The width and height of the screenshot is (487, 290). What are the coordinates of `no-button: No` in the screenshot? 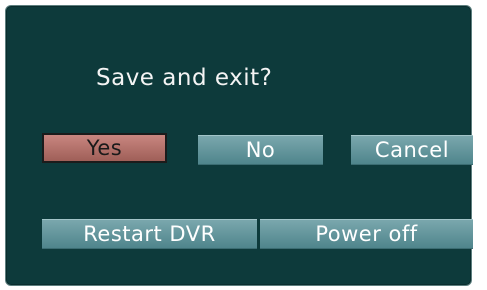 It's located at (260, 150).